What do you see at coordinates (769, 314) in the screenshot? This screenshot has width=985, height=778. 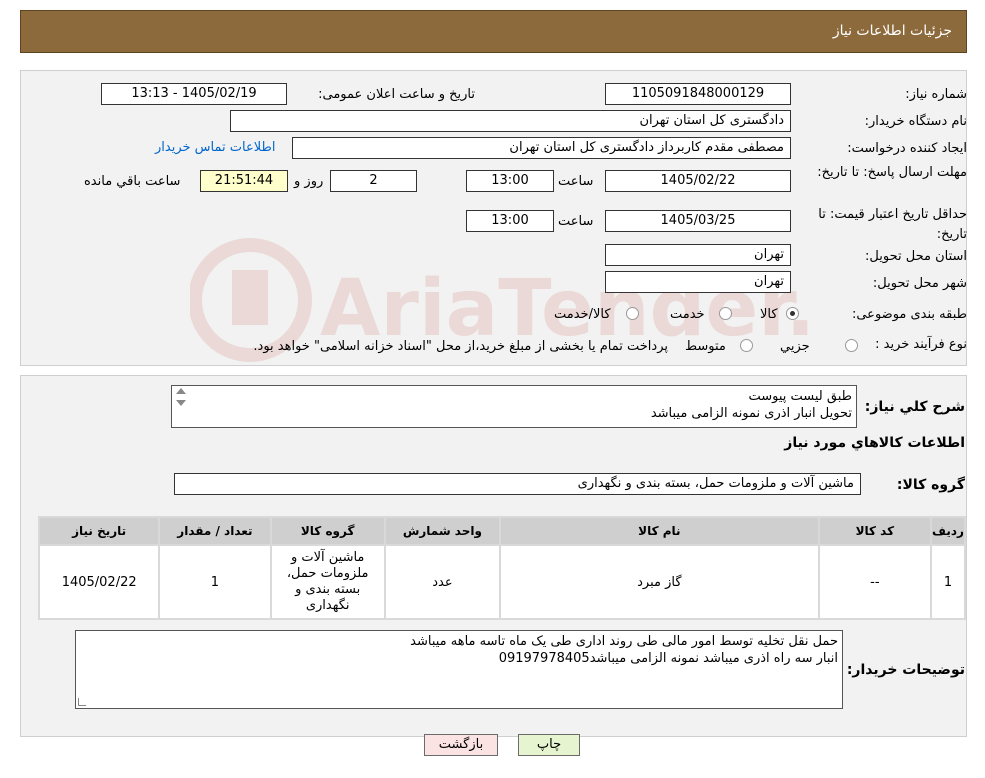 I see `category-option-goods: کالا` at bounding box center [769, 314].